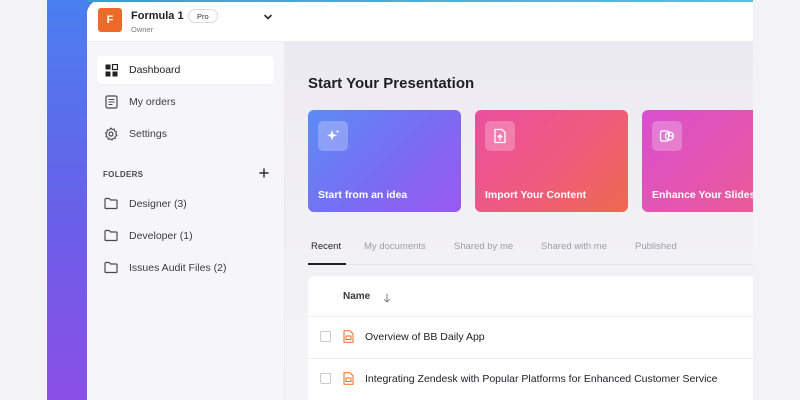 The width and height of the screenshot is (800, 400). What do you see at coordinates (500, 136) in the screenshot?
I see `import-file-icon` at bounding box center [500, 136].